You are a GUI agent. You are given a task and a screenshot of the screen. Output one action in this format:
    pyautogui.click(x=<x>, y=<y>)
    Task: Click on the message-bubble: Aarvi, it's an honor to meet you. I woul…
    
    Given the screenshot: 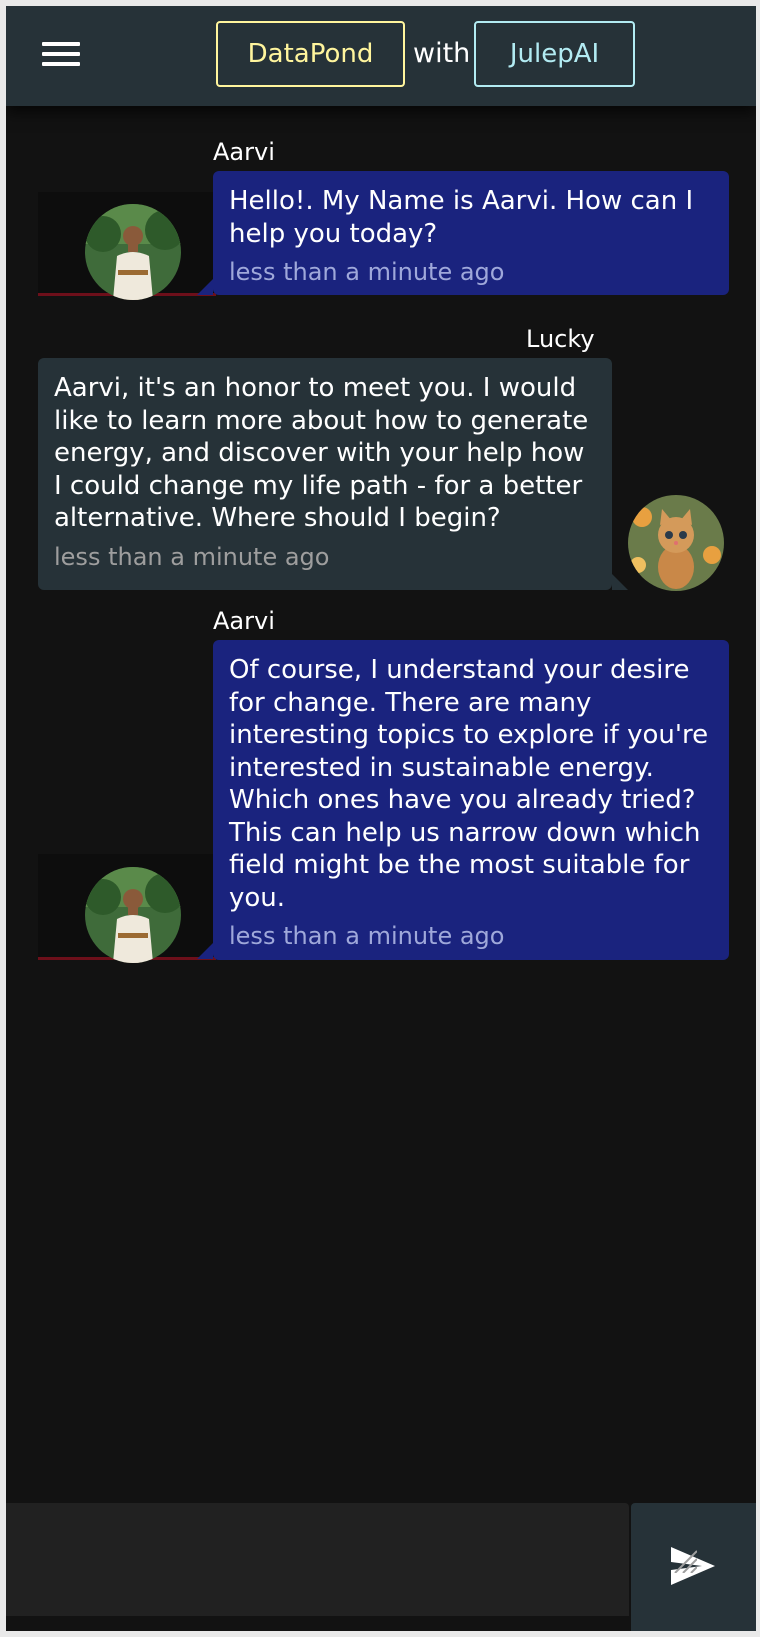 What is the action you would take?
    pyautogui.click(x=325, y=474)
    